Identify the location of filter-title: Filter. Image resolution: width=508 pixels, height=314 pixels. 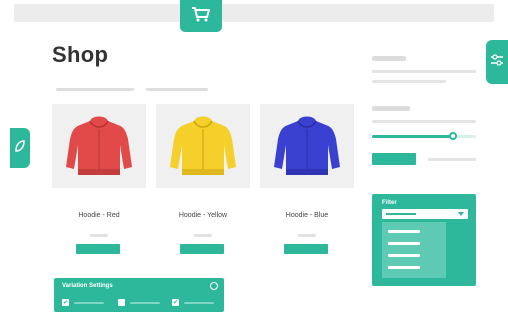
(389, 203).